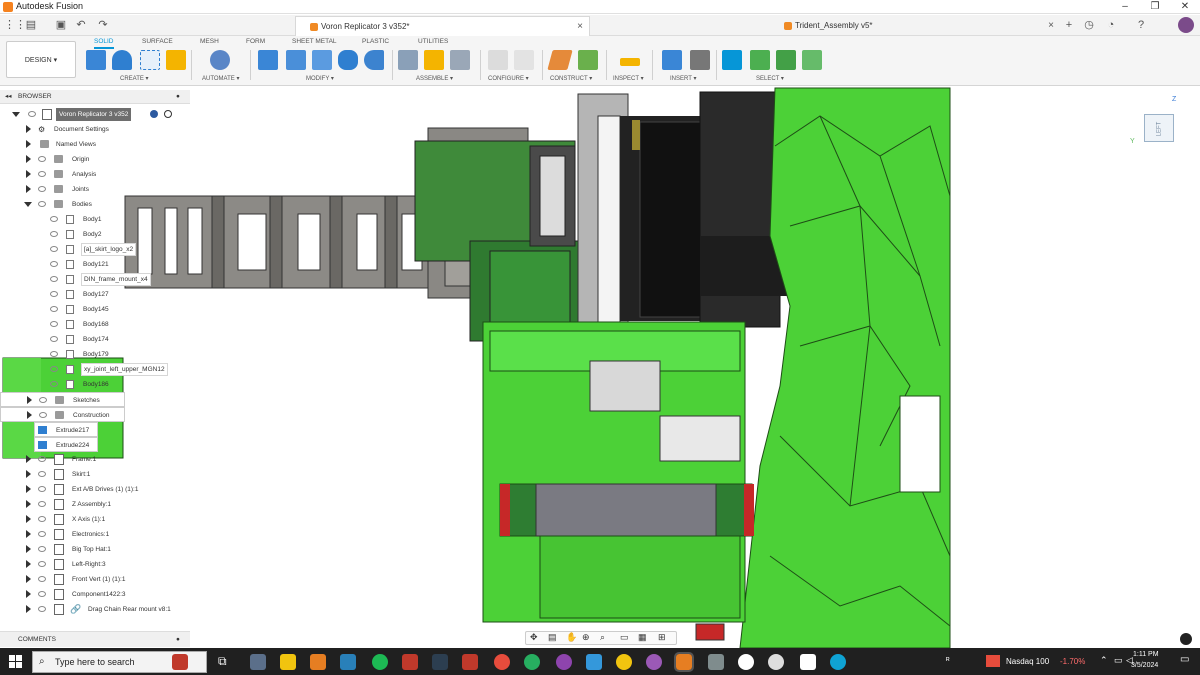 This screenshot has width=1200, height=675. What do you see at coordinates (534, 637) in the screenshot?
I see `orbit-icon: ✥` at bounding box center [534, 637].